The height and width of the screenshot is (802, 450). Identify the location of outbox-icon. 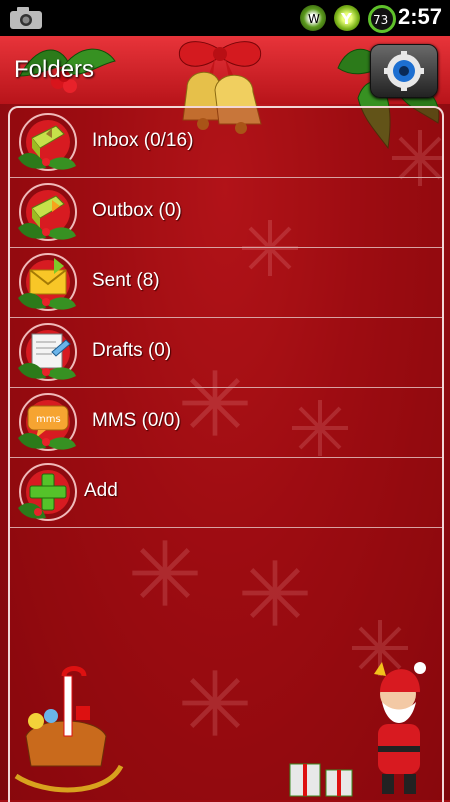
(47, 212).